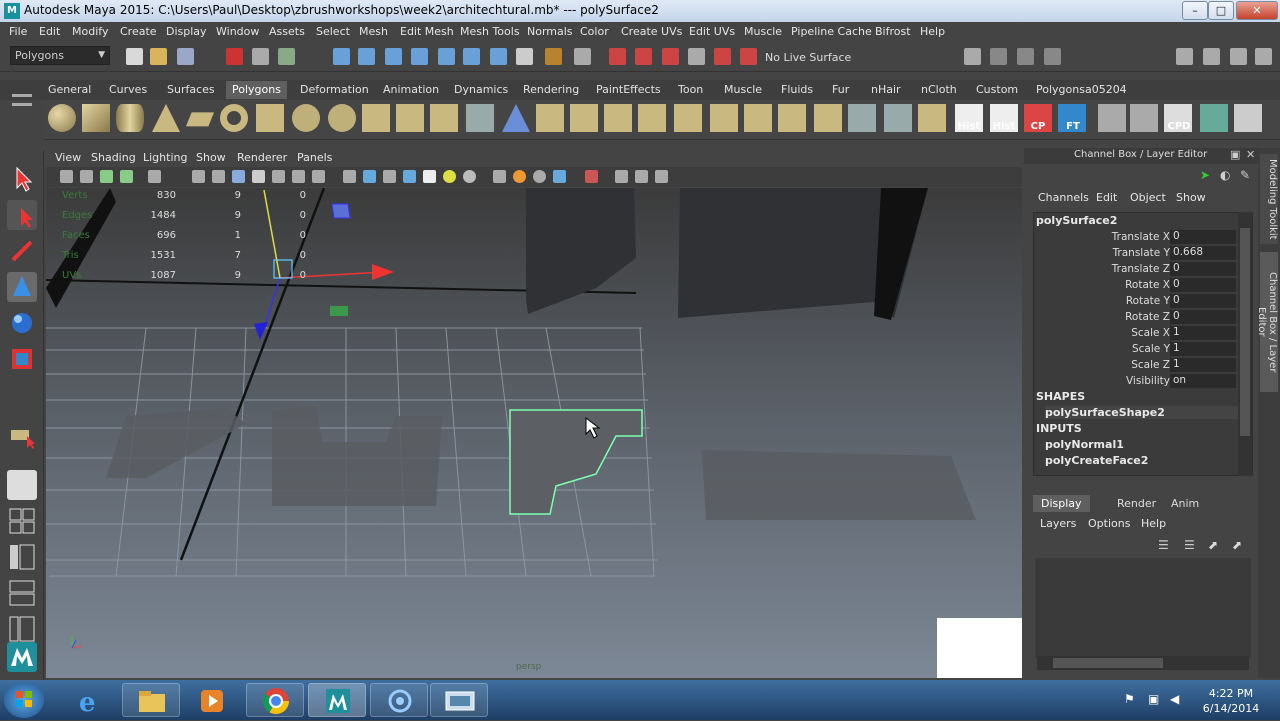  What do you see at coordinates (1129, 699) in the screenshot?
I see `flag-icon: ⚑` at bounding box center [1129, 699].